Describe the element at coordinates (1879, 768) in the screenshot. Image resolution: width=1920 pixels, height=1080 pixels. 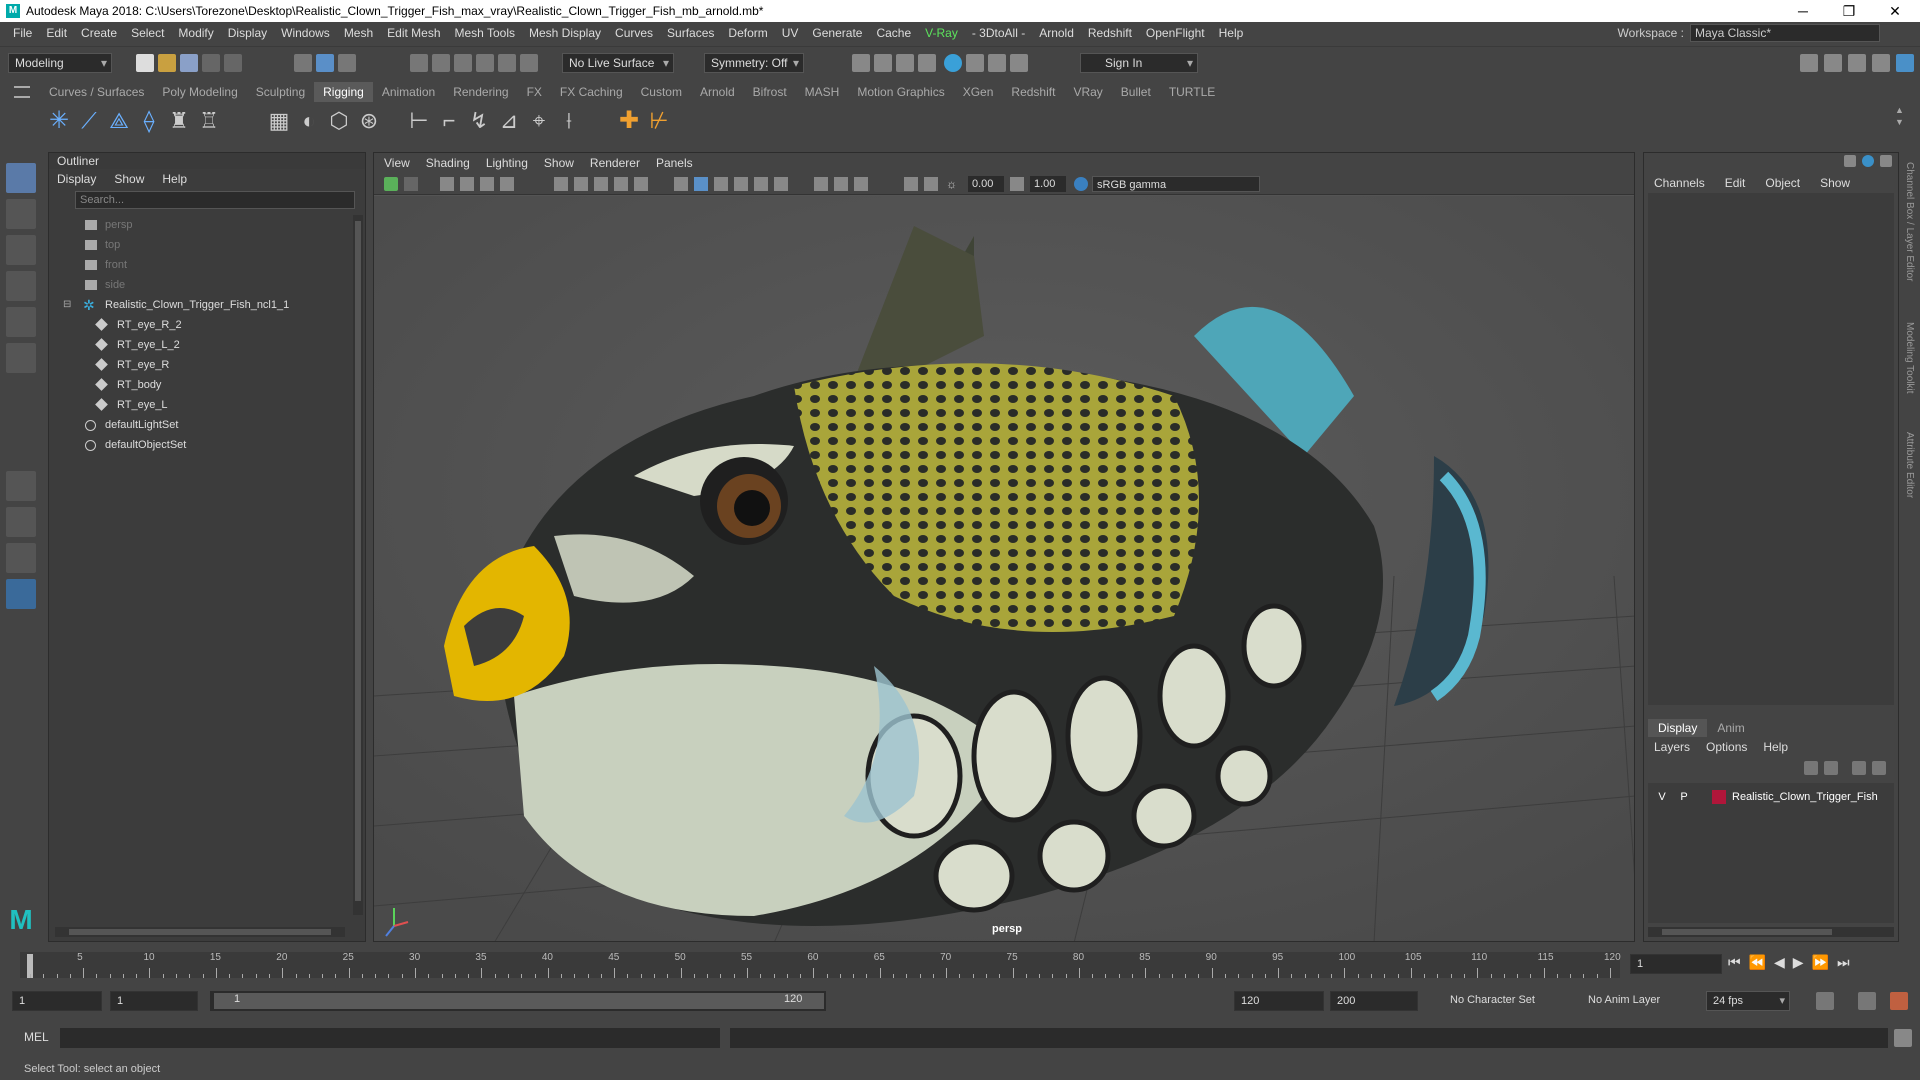
I see `new-layer-selected-icon` at that location.